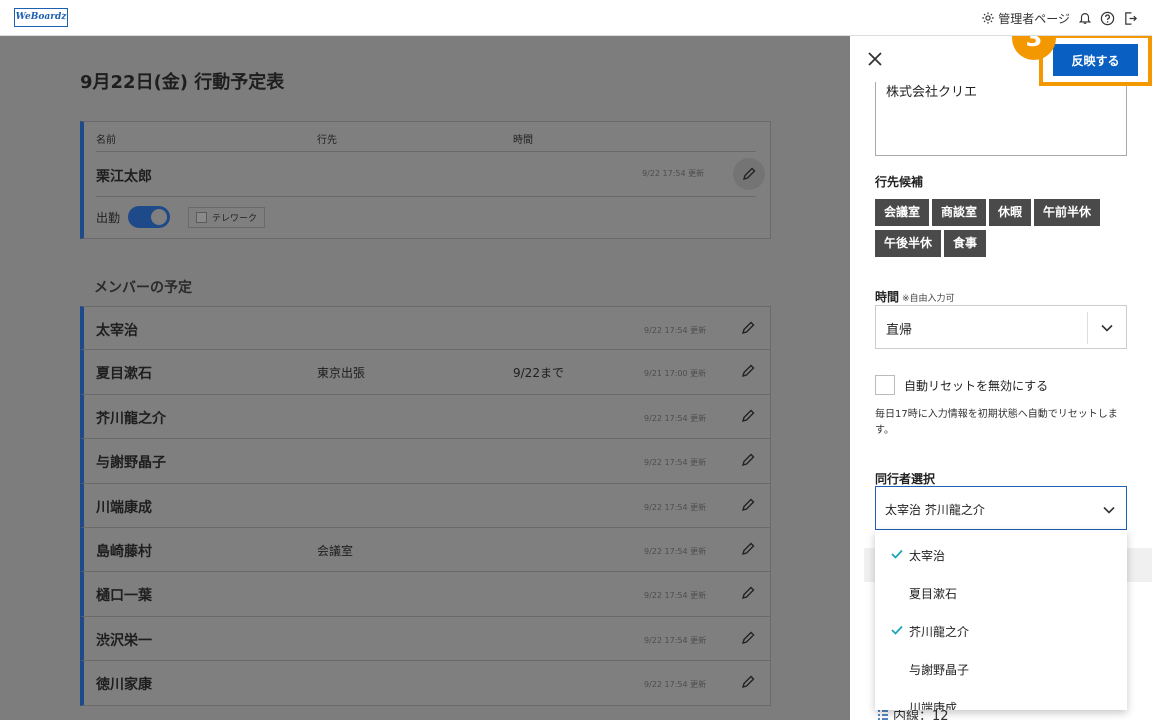 The height and width of the screenshot is (720, 1152). Describe the element at coordinates (430, 174) in the screenshot. I see `my-row: 栗江太郎 9/22 17:54 更新` at that location.